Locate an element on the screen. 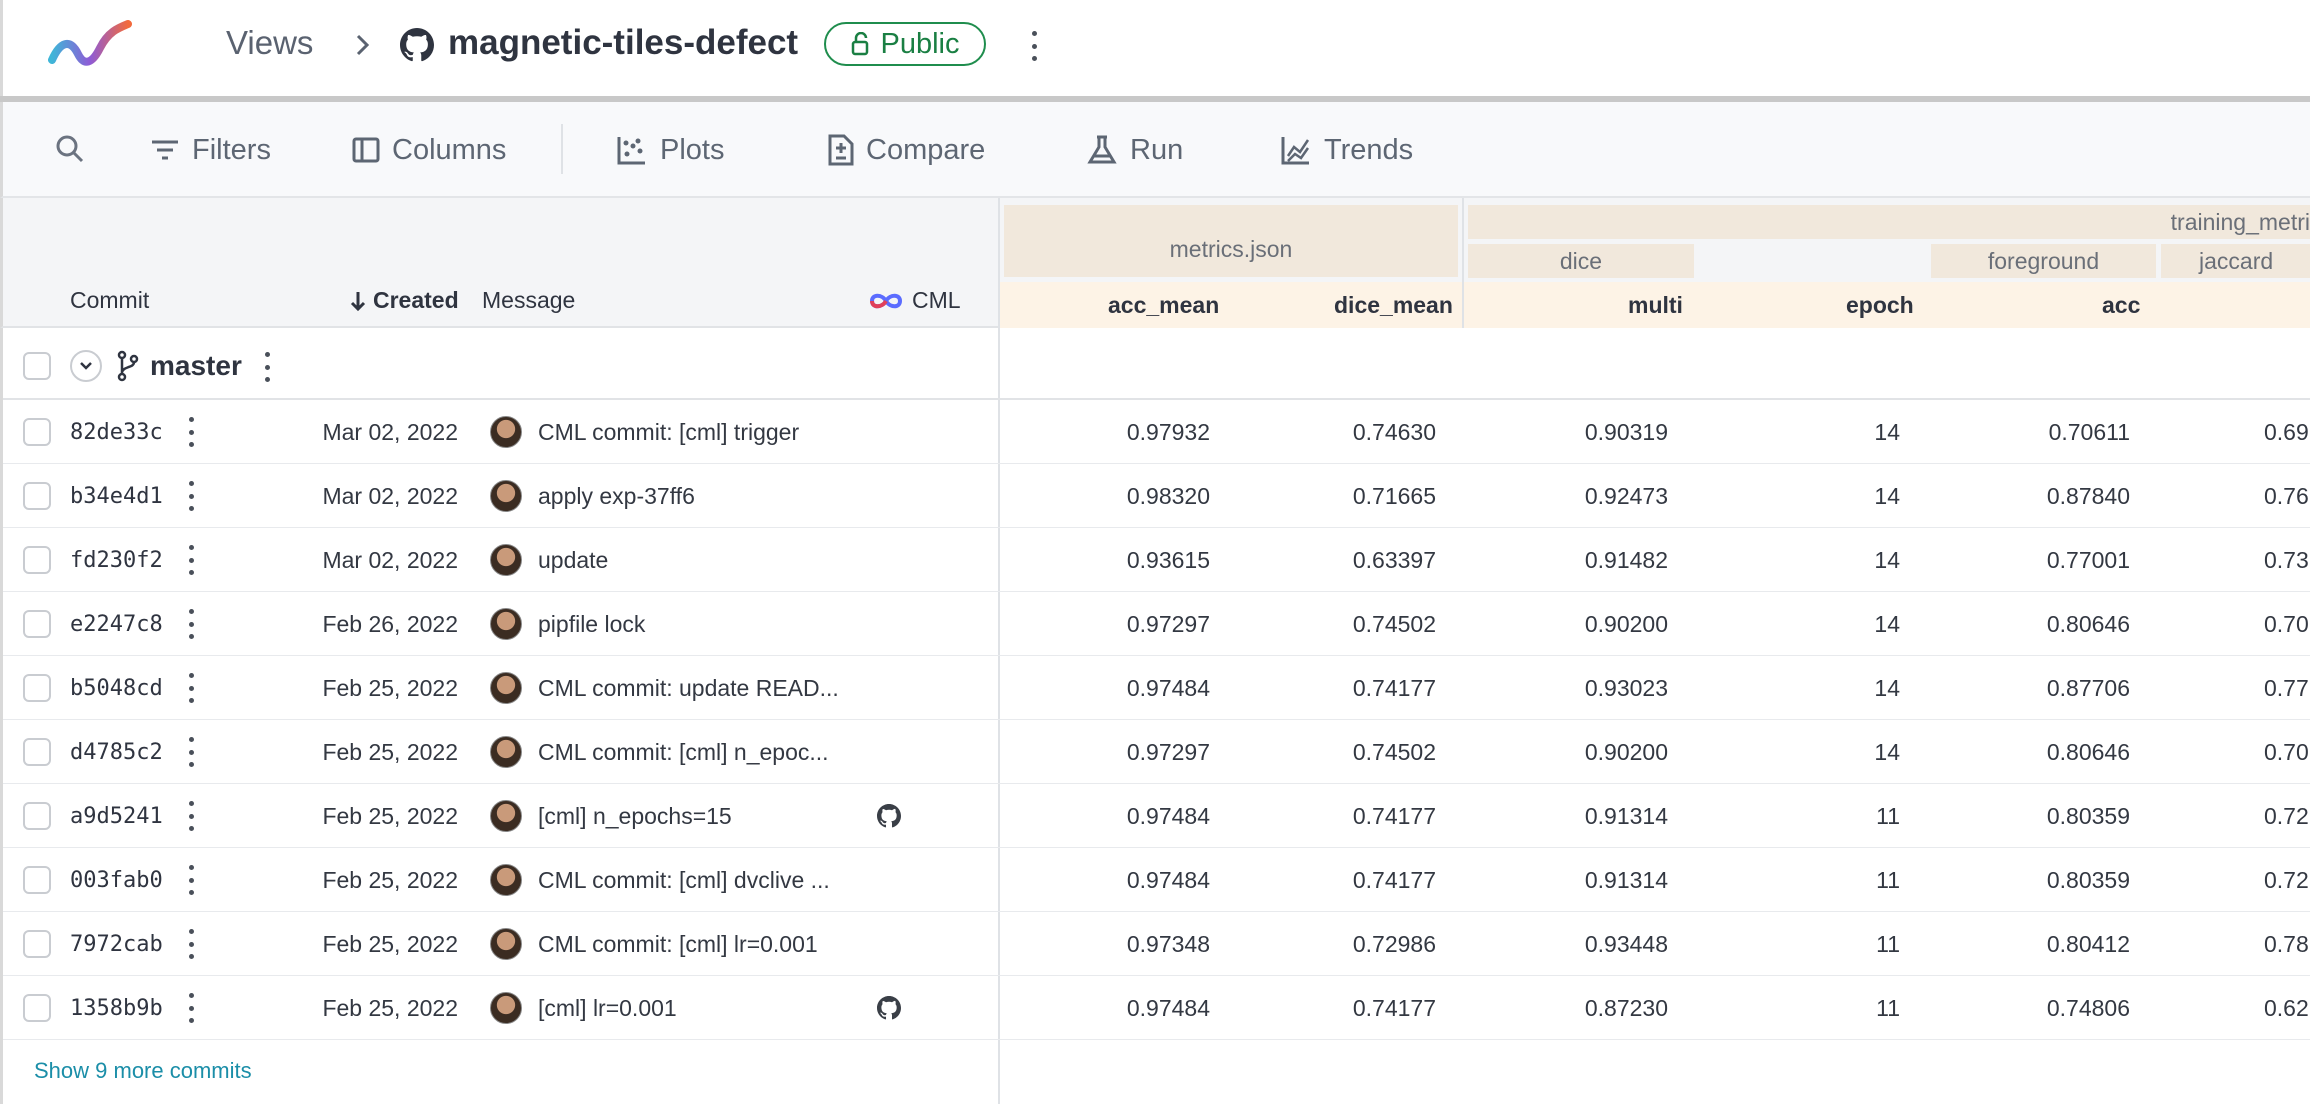 The width and height of the screenshot is (2310, 1104). compare-button: Compare is located at coordinates (905, 150).